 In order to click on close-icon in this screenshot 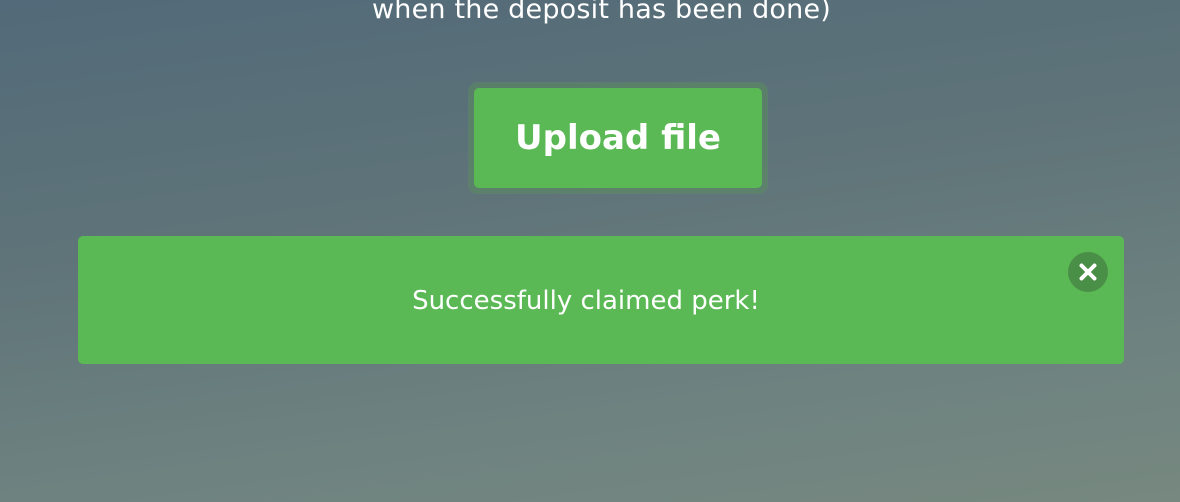, I will do `click(1088, 272)`.